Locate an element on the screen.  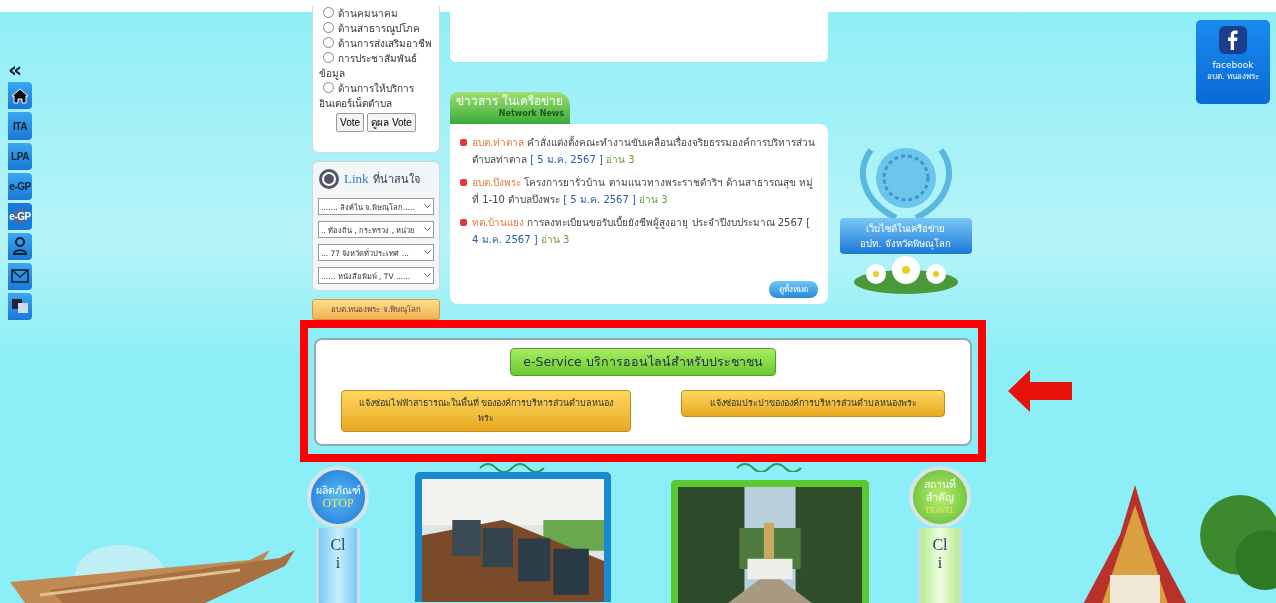
collapse-button: « is located at coordinates (20, 71).